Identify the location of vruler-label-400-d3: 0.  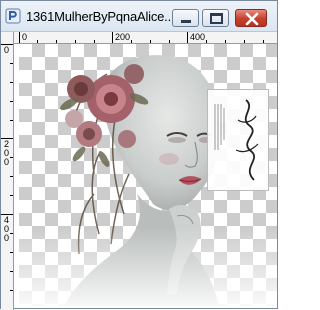
(7, 238).